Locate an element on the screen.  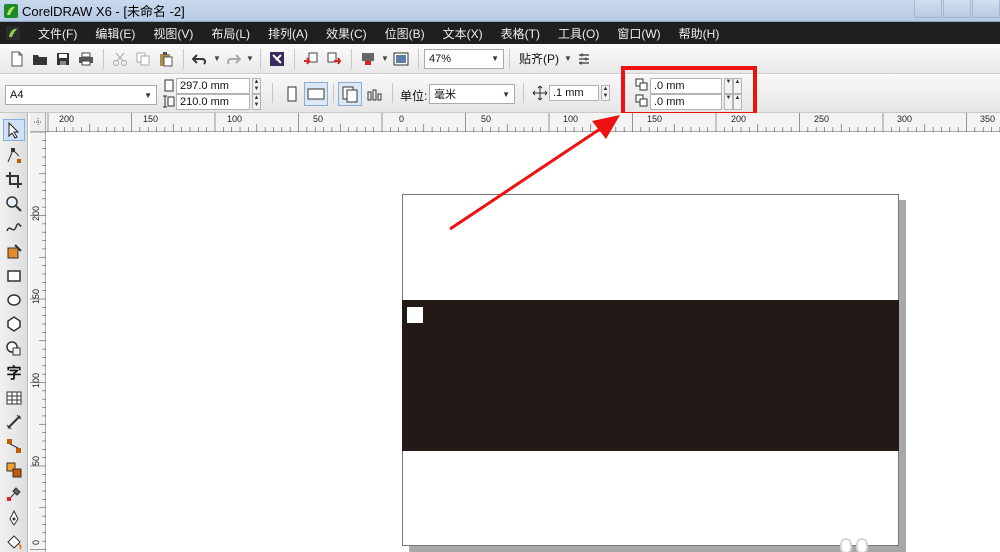
table-grid-icon is located at coordinates (14, 398).